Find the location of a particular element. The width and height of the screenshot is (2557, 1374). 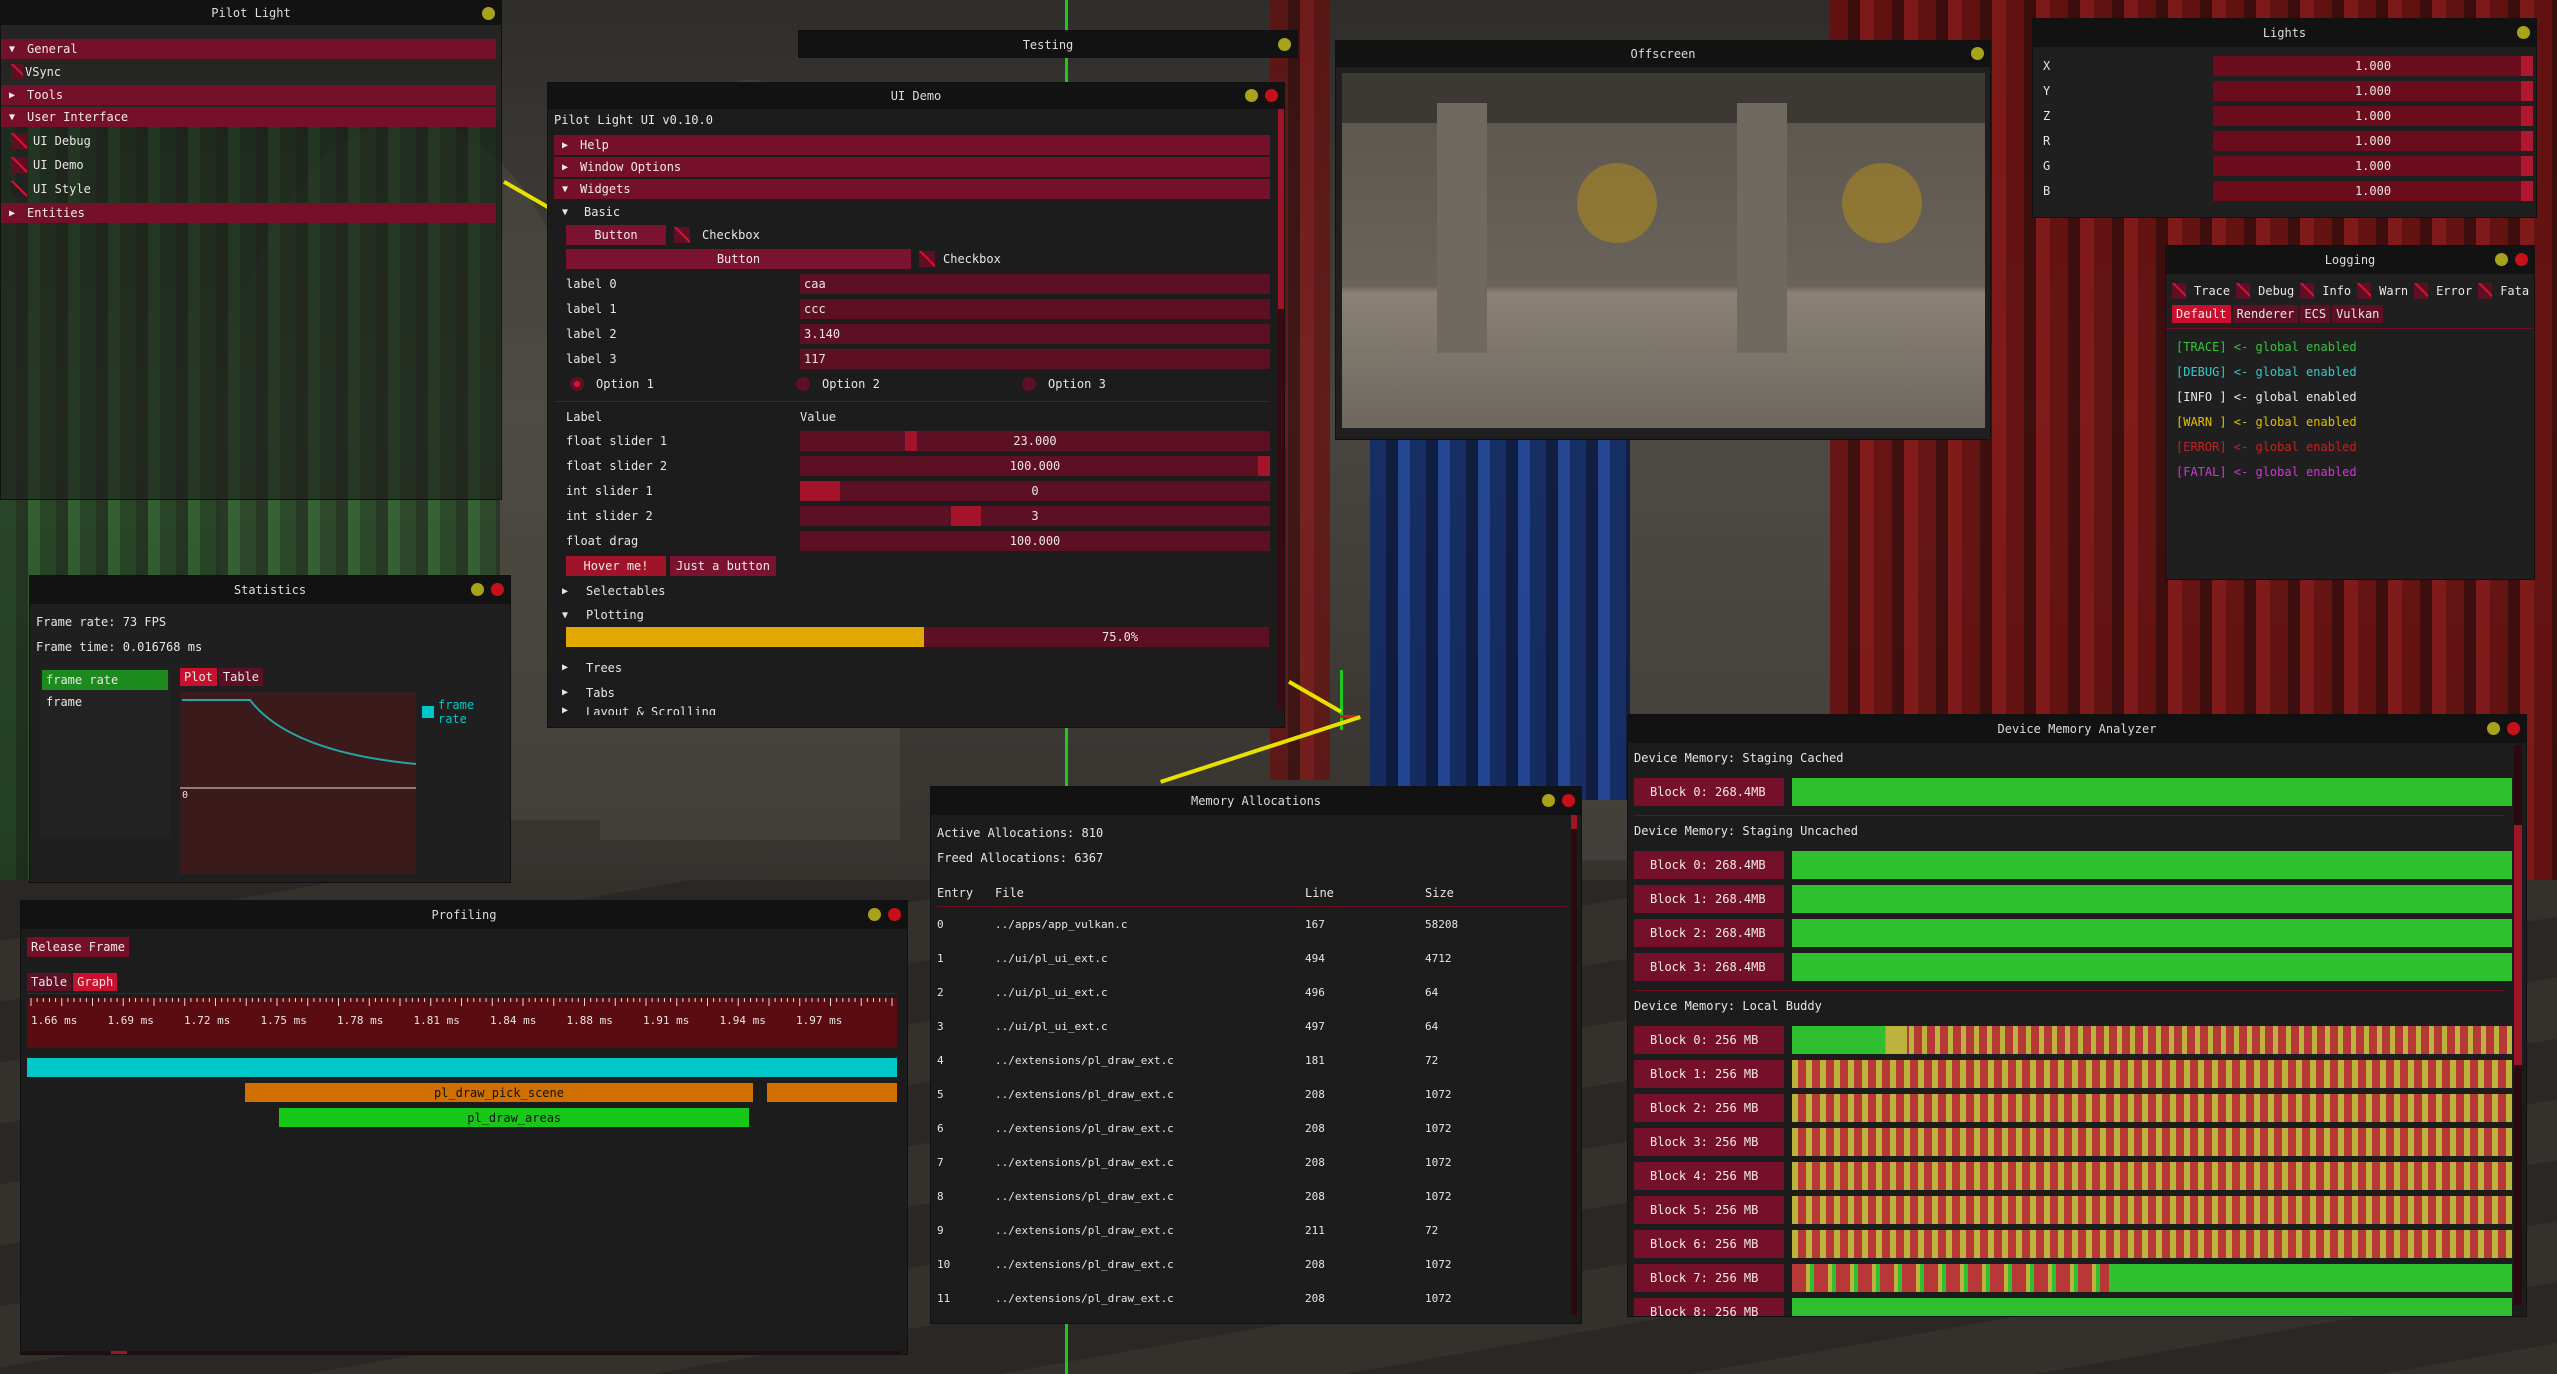

logging-titlebar: Logging is located at coordinates (2350, 260).